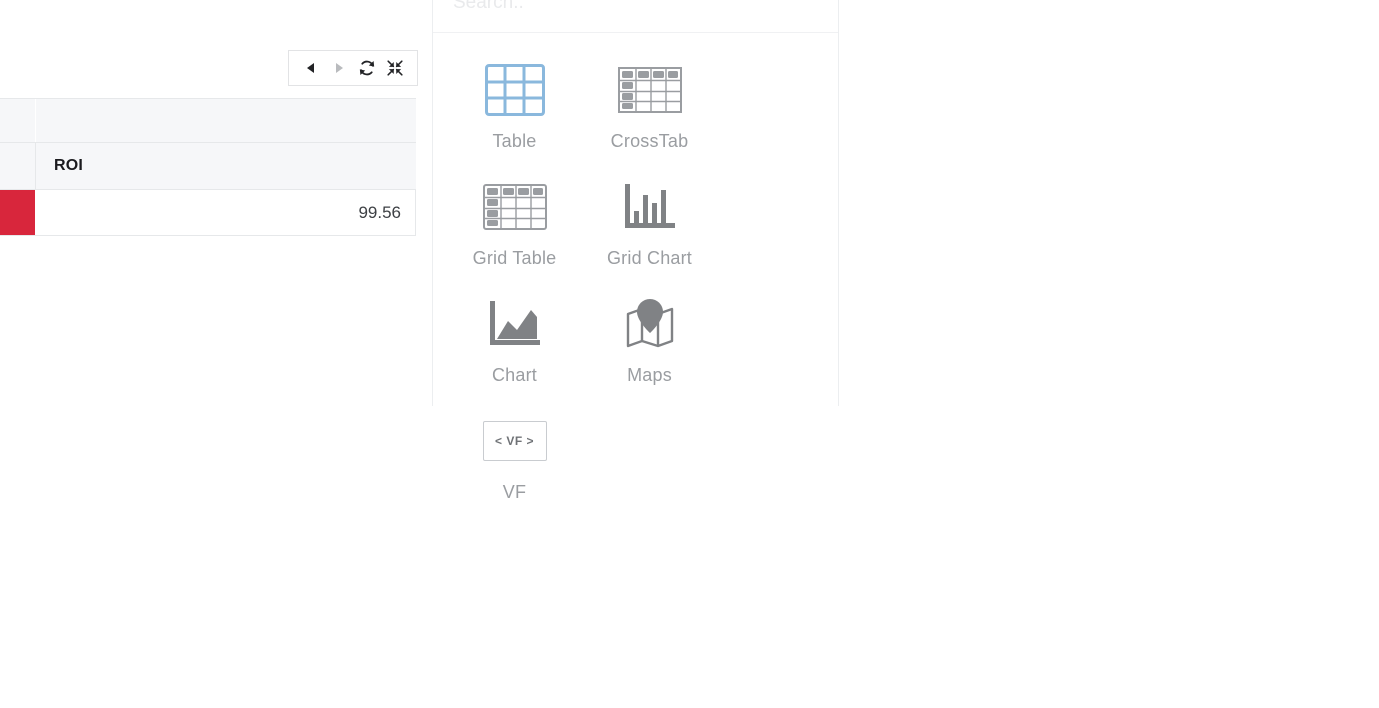 Image resolution: width=1379 pixels, height=708 pixels. I want to click on gallery-item-grid-table: Grid Table, so click(514, 224).